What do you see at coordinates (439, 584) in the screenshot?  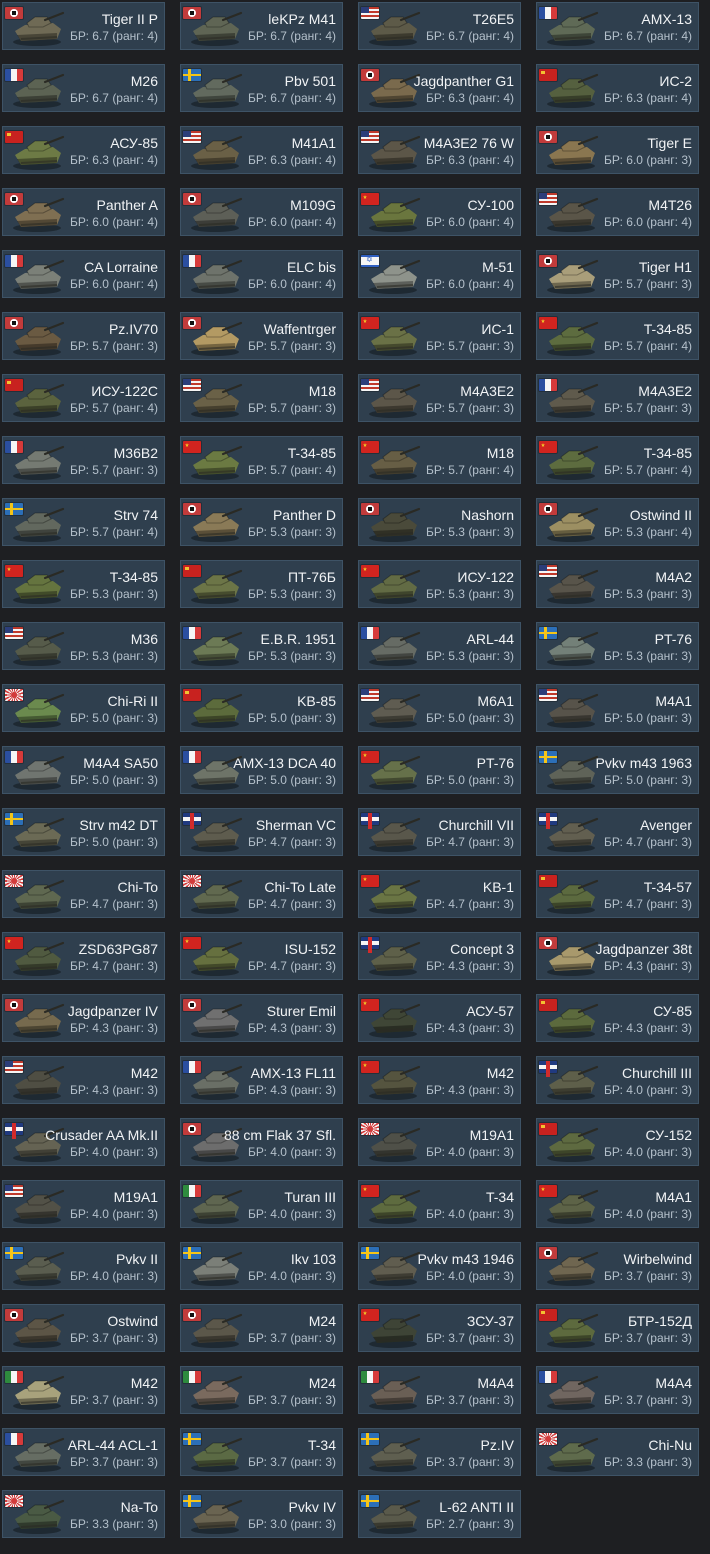 I see `vehicle-card: ИСУ-122 БР: 5.3 (ранг: 3)` at bounding box center [439, 584].